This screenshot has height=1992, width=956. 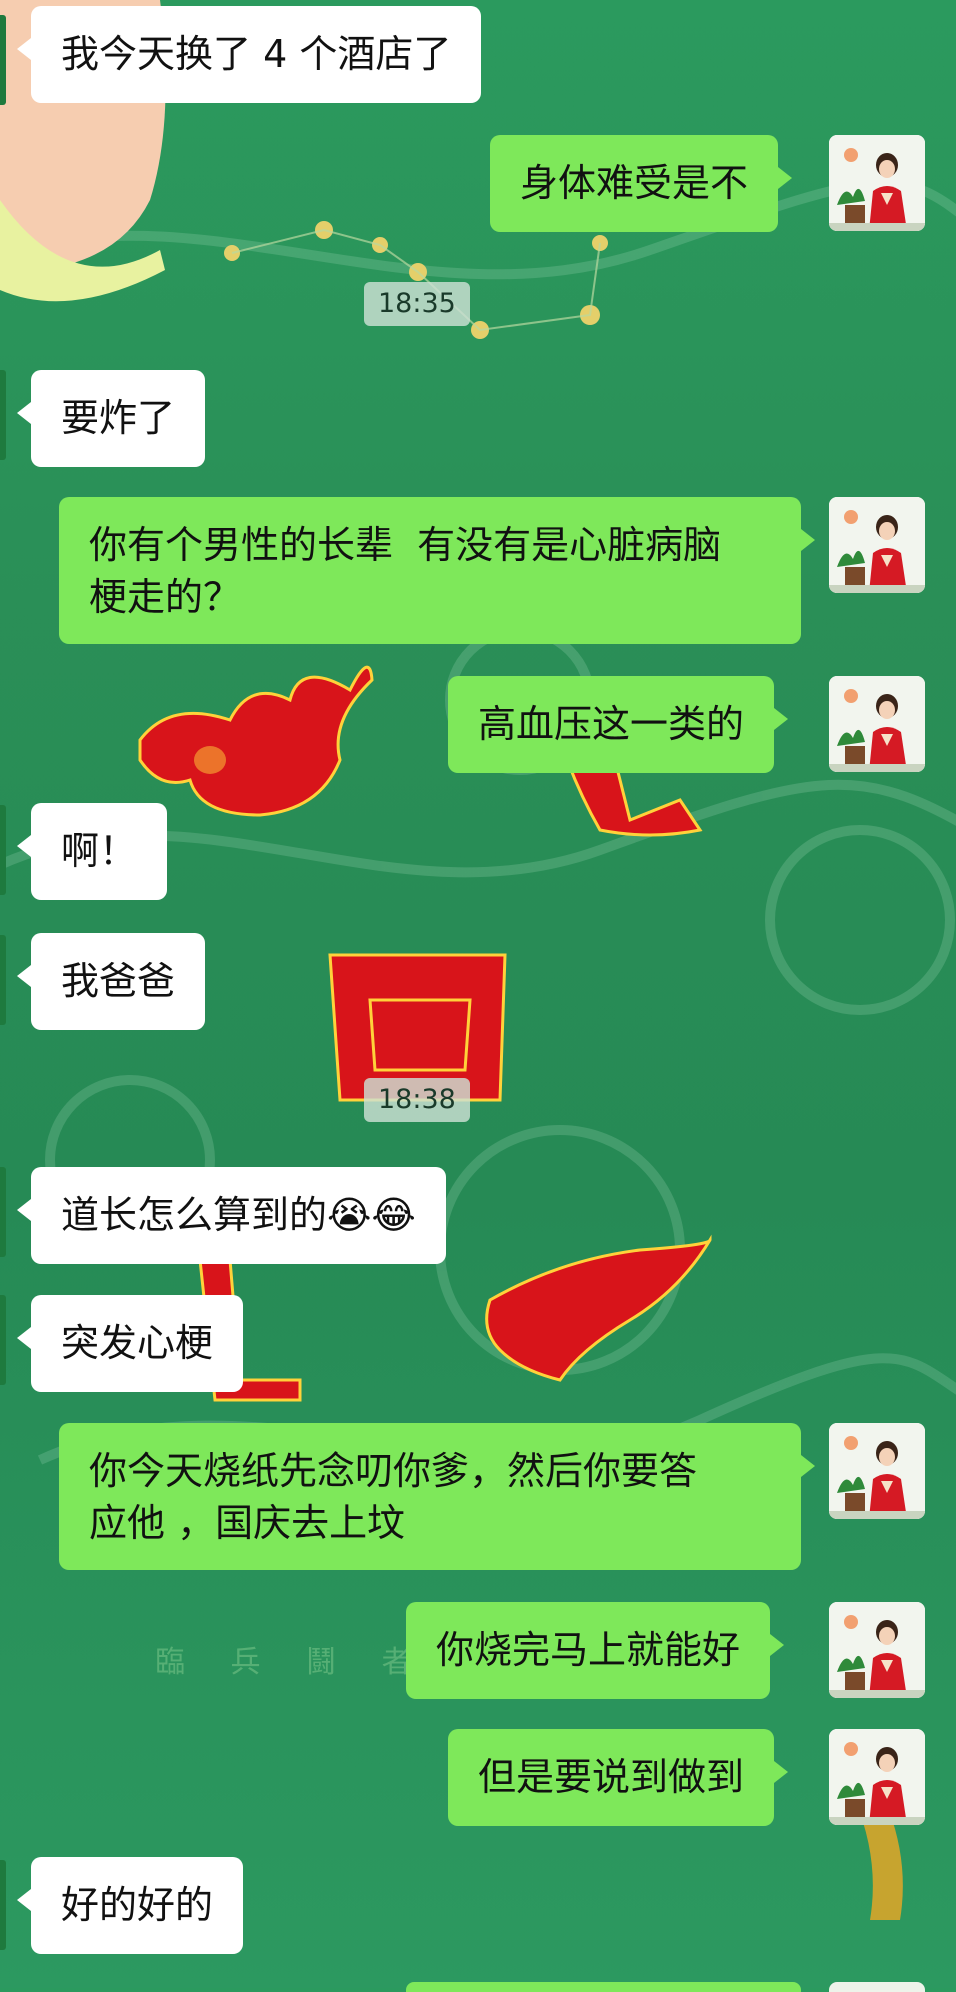 I want to click on message-incoming: 啊！, so click(x=92, y=851).